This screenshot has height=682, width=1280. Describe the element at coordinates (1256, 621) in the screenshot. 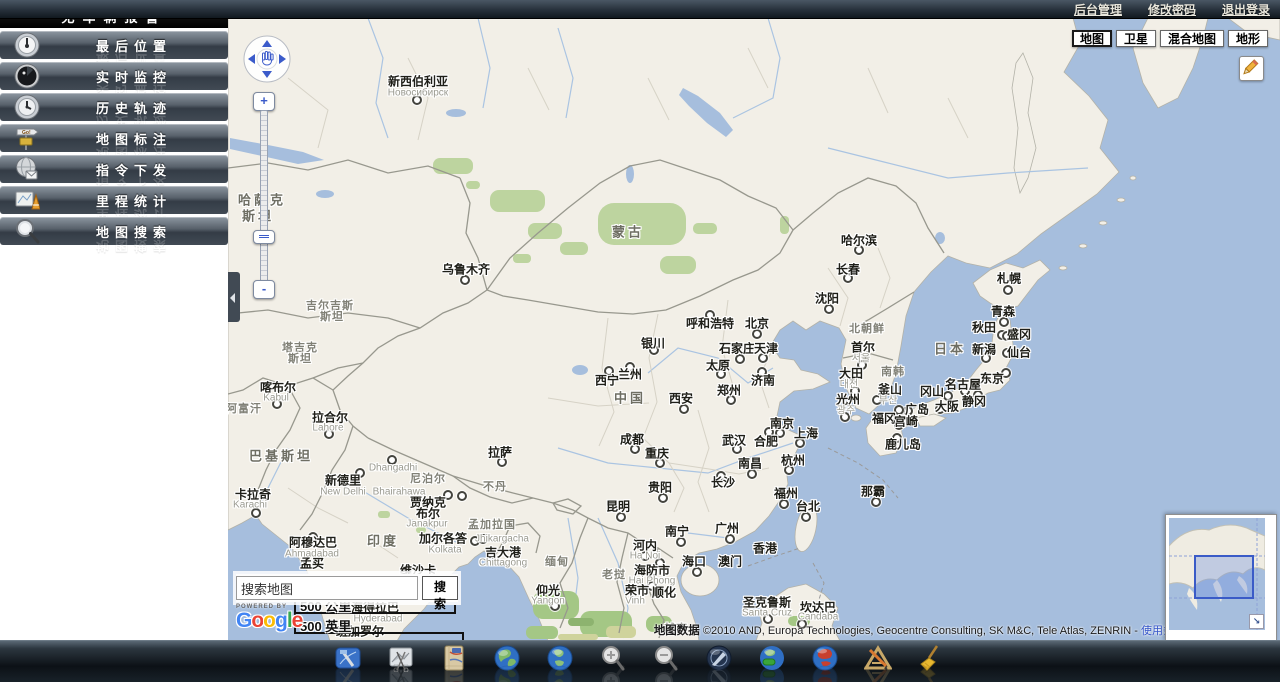

I see `minimap-collapse-icon: ↘` at that location.